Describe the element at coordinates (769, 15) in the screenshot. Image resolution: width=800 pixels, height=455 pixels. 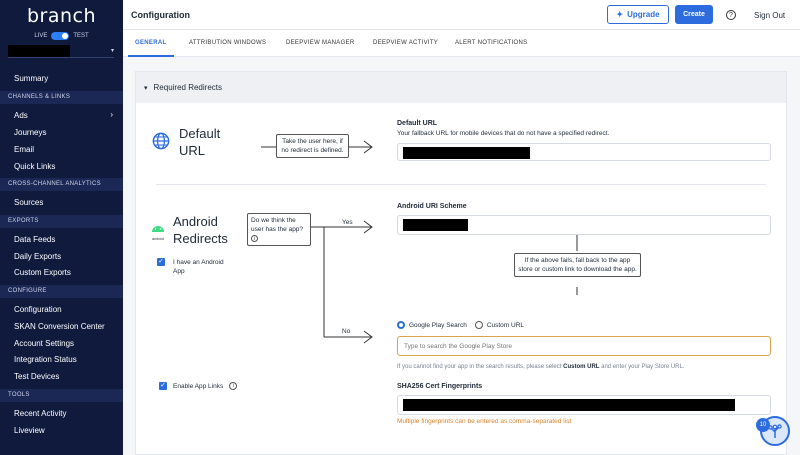
I see `sign-out-link: Sign Out` at that location.